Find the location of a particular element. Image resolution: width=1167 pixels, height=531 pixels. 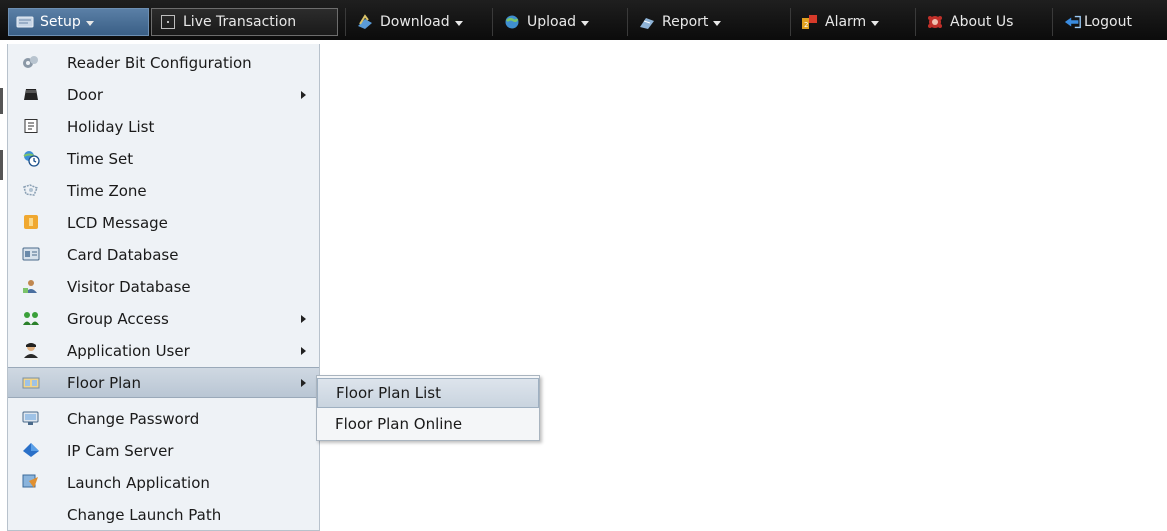

menu-item-label: Floor Plan is located at coordinates (104, 382).